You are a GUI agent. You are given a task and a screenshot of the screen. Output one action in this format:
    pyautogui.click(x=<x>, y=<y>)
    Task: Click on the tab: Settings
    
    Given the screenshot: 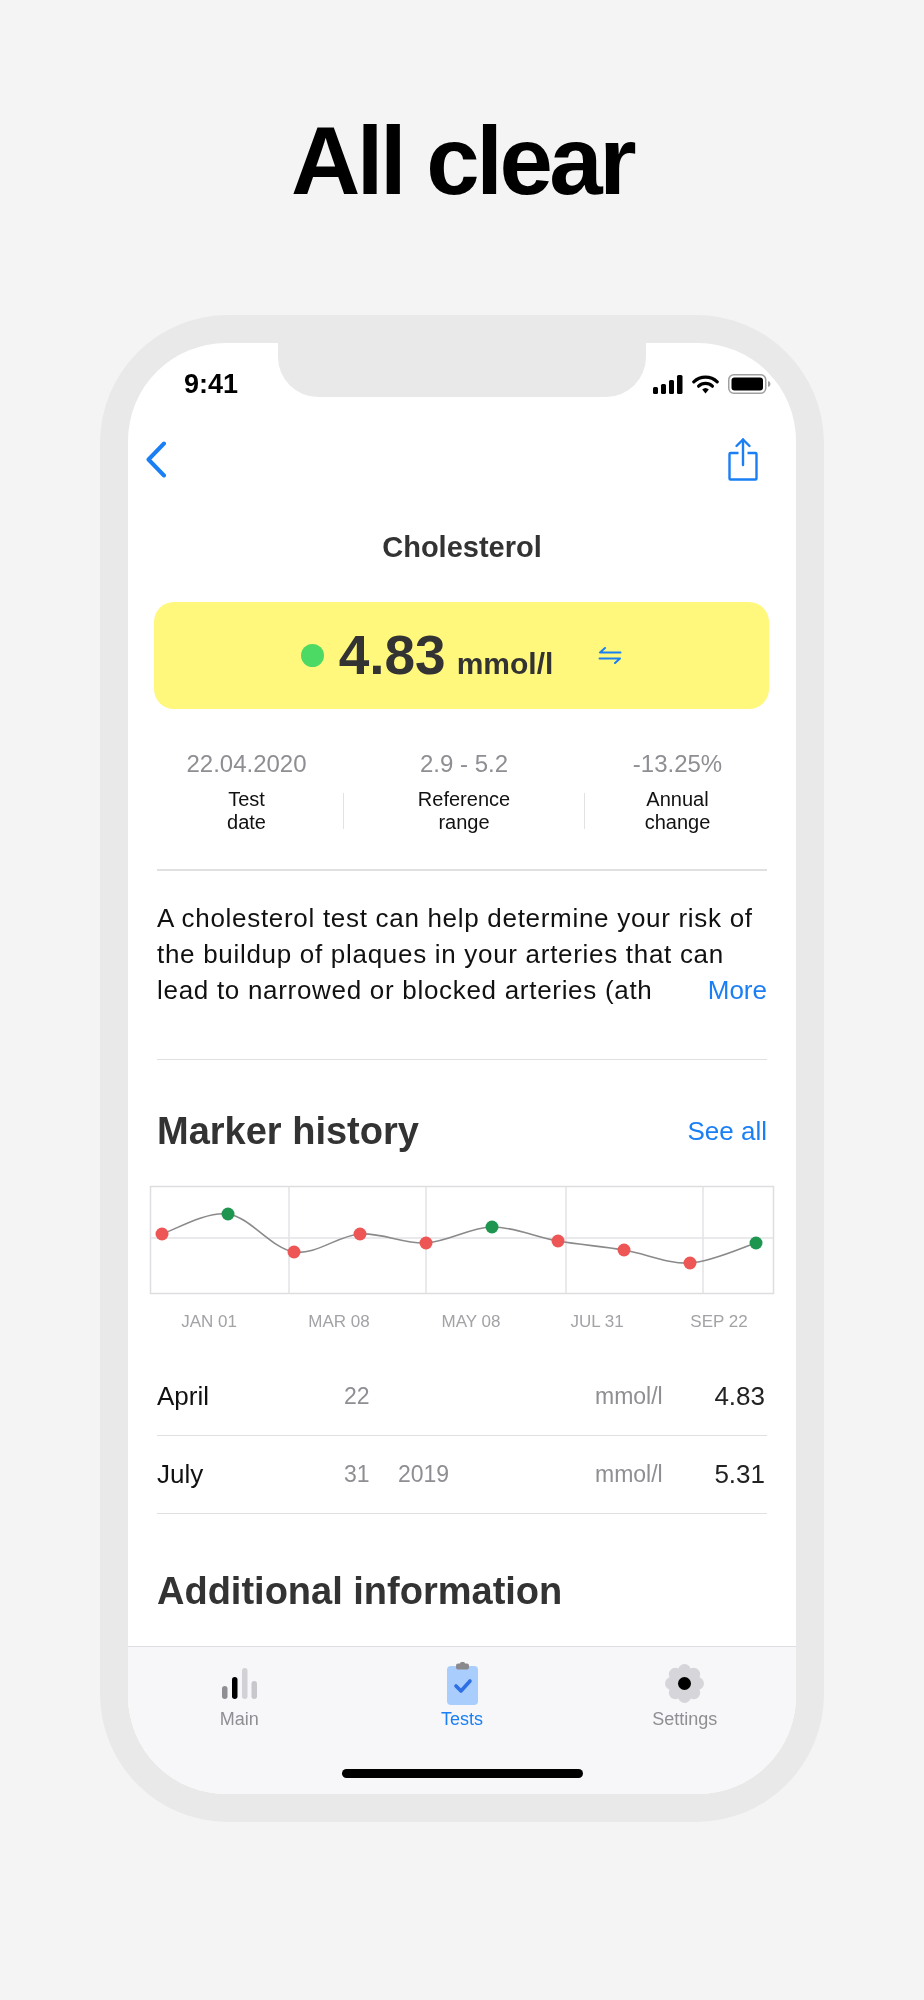 What is the action you would take?
    pyautogui.click(x=684, y=1688)
    